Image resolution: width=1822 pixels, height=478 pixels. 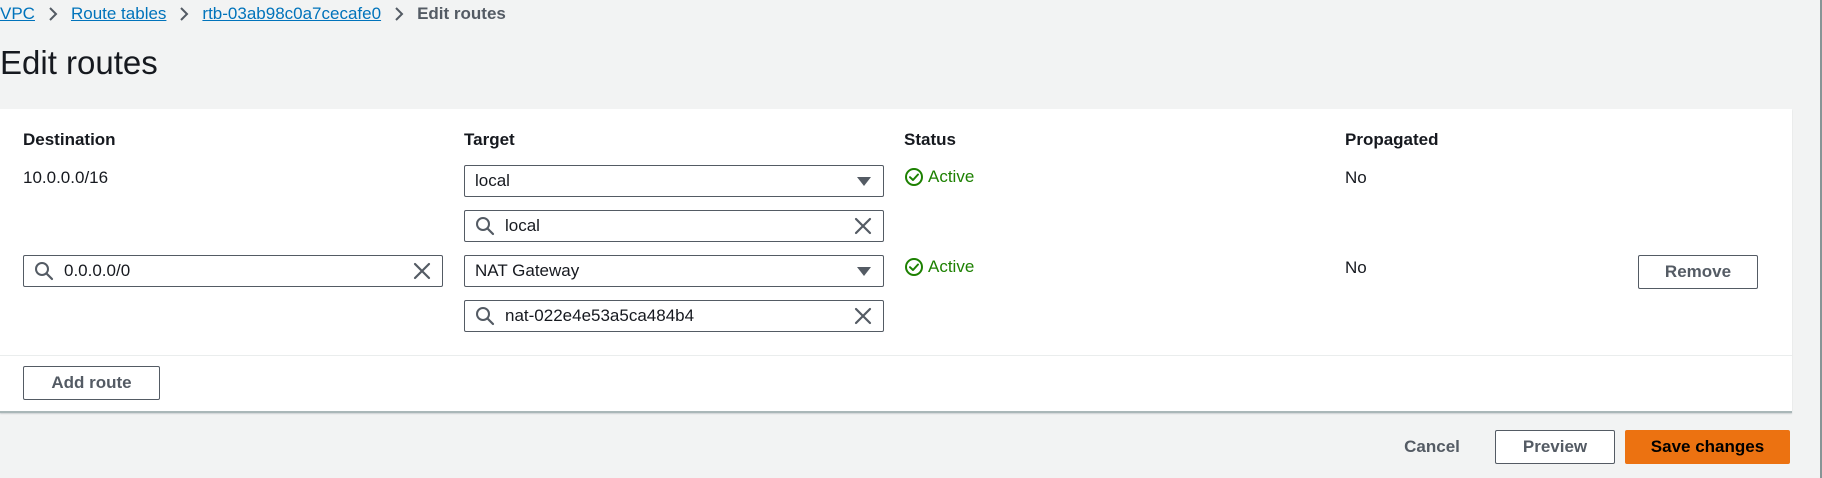 What do you see at coordinates (1707, 447) in the screenshot?
I see `save-changes-button: Save changes` at bounding box center [1707, 447].